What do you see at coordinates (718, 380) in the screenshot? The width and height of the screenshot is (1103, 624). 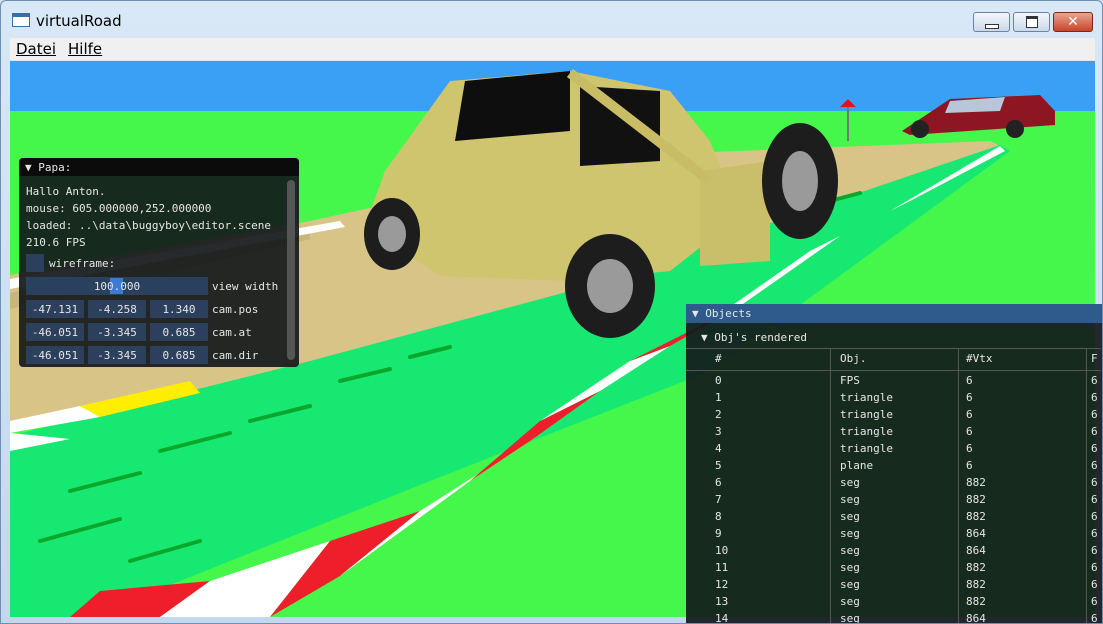 I see `row-index: 0` at bounding box center [718, 380].